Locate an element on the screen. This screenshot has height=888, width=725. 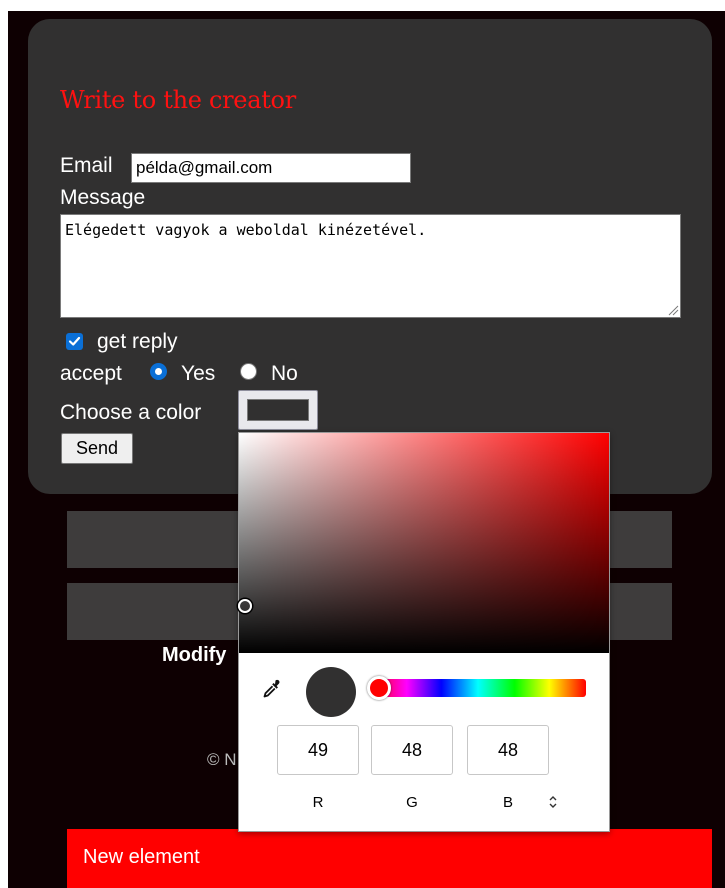
color-swatch is located at coordinates (278, 410).